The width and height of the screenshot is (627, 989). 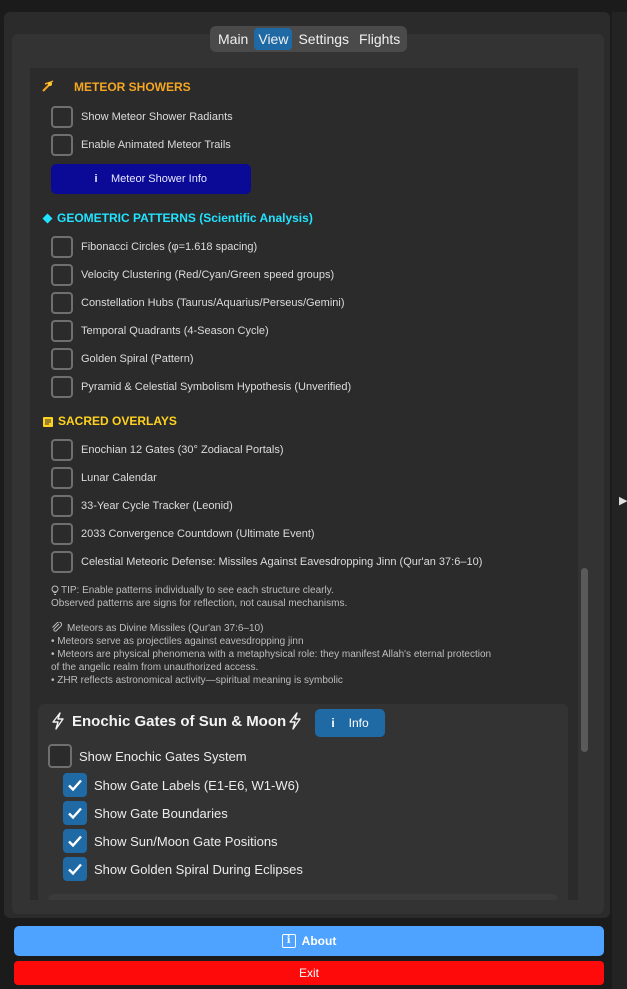 I want to click on checkbox-meteor-trails, so click(x=62, y=145).